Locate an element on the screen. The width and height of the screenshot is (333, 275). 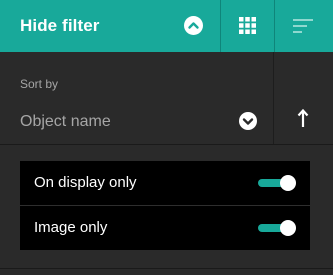
filter-label-image-only: Image only is located at coordinates (71, 227).